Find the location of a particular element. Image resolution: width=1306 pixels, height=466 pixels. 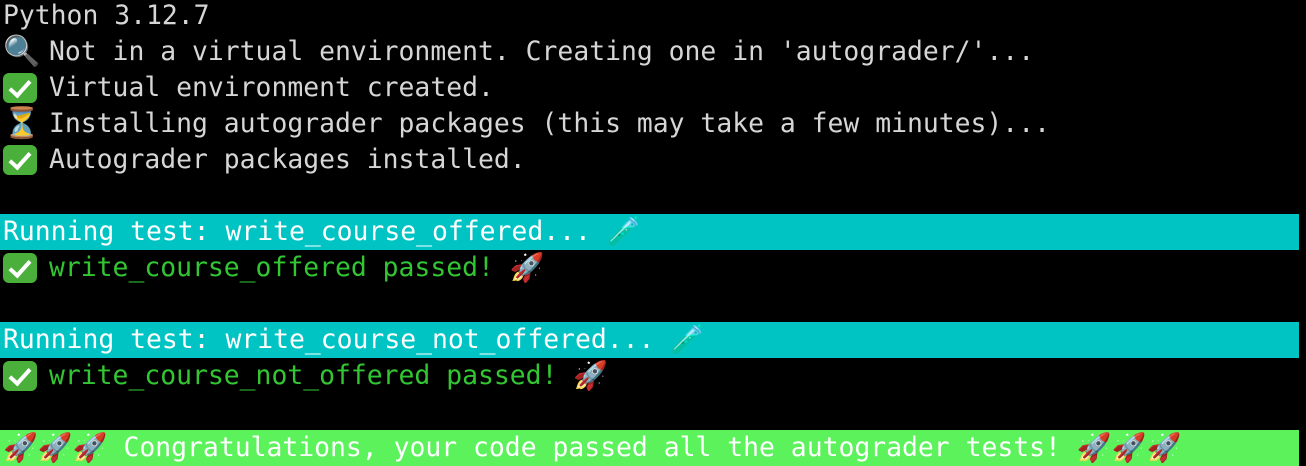

running-test-banner: Running test: write_course_offered... 🧪 is located at coordinates (649, 232).